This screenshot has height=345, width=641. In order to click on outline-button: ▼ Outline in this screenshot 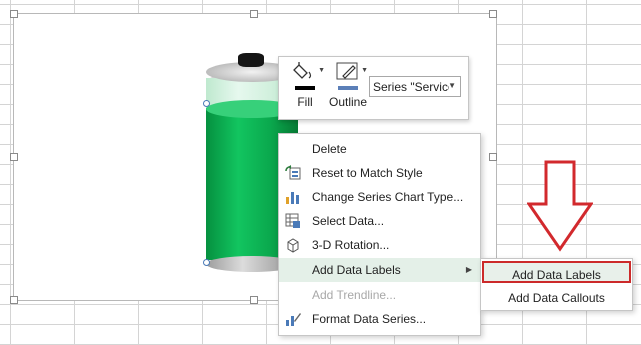, I will do `click(348, 88)`.